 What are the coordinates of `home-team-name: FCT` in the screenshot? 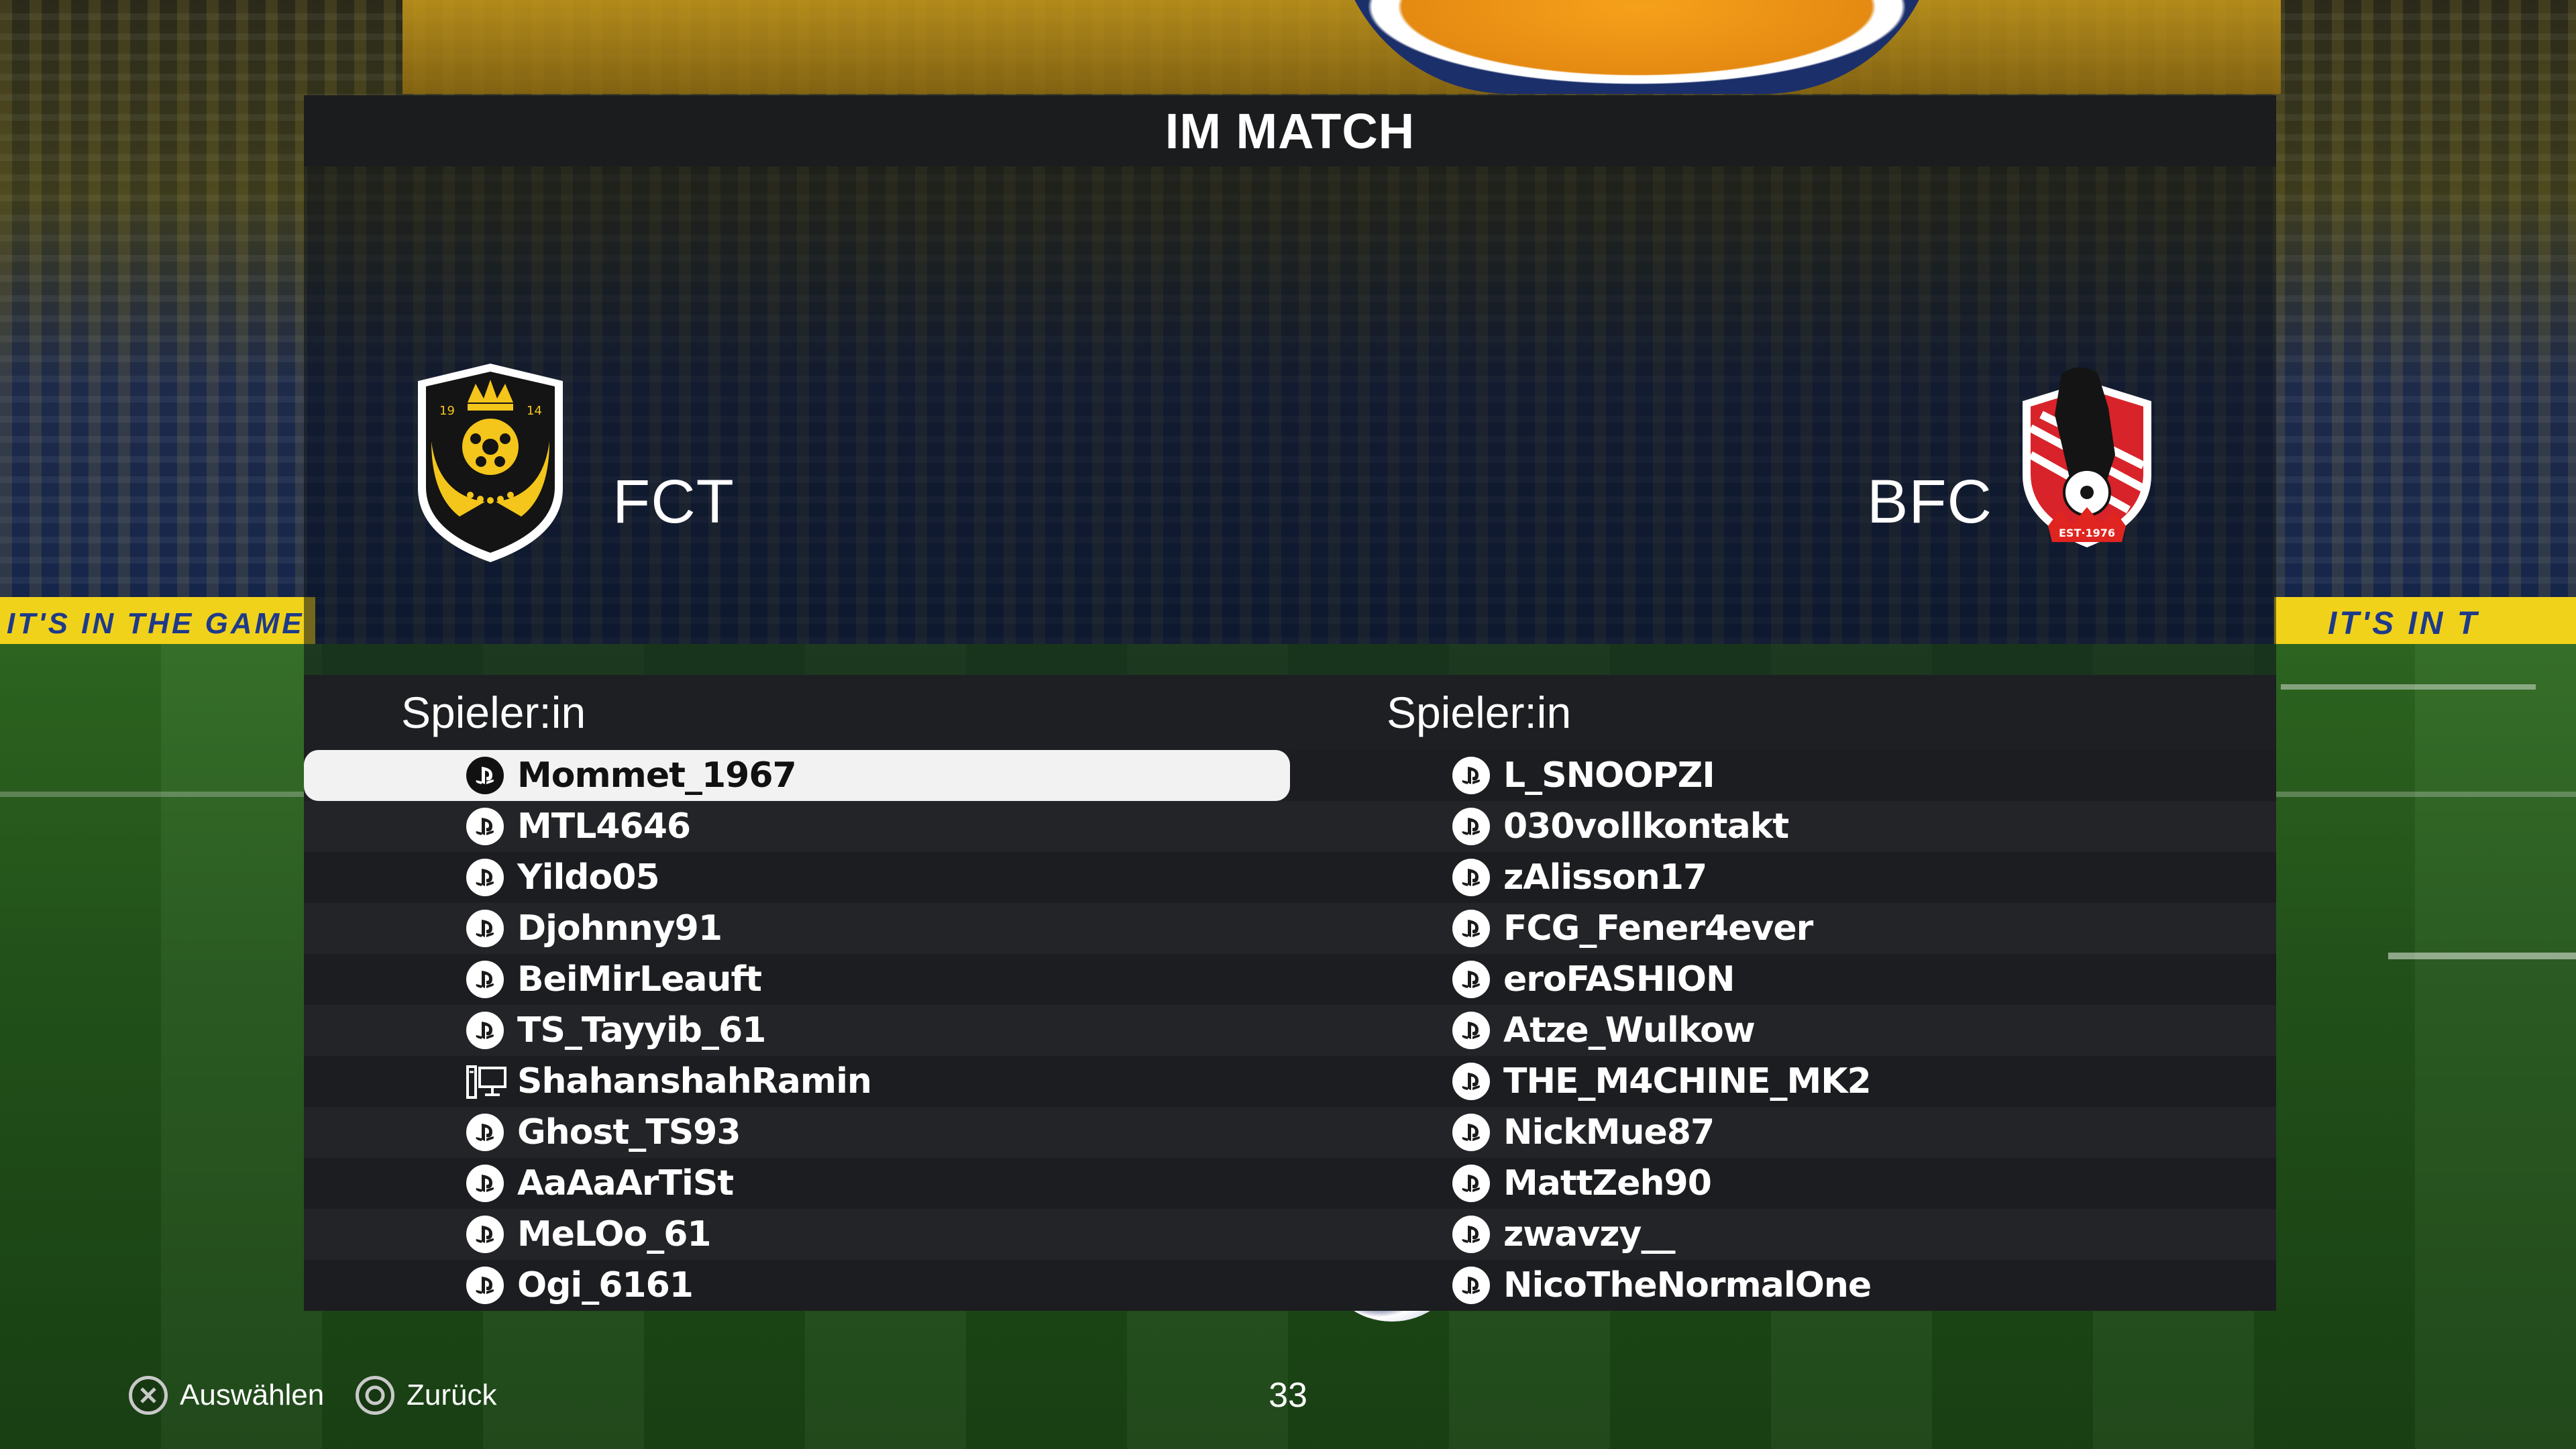 It's located at (673, 502).